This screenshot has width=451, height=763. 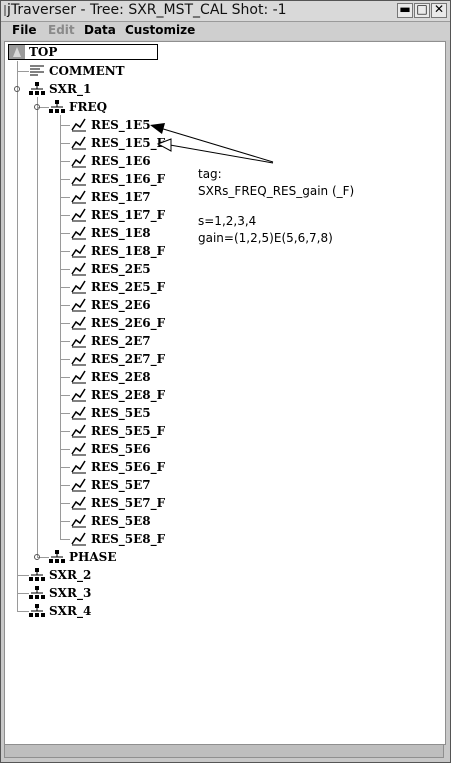 I want to click on maximize-button: □, so click(x=422, y=10).